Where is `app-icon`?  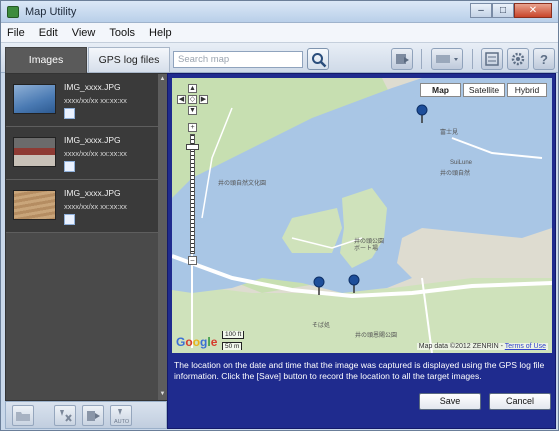
app-icon is located at coordinates (13, 12).